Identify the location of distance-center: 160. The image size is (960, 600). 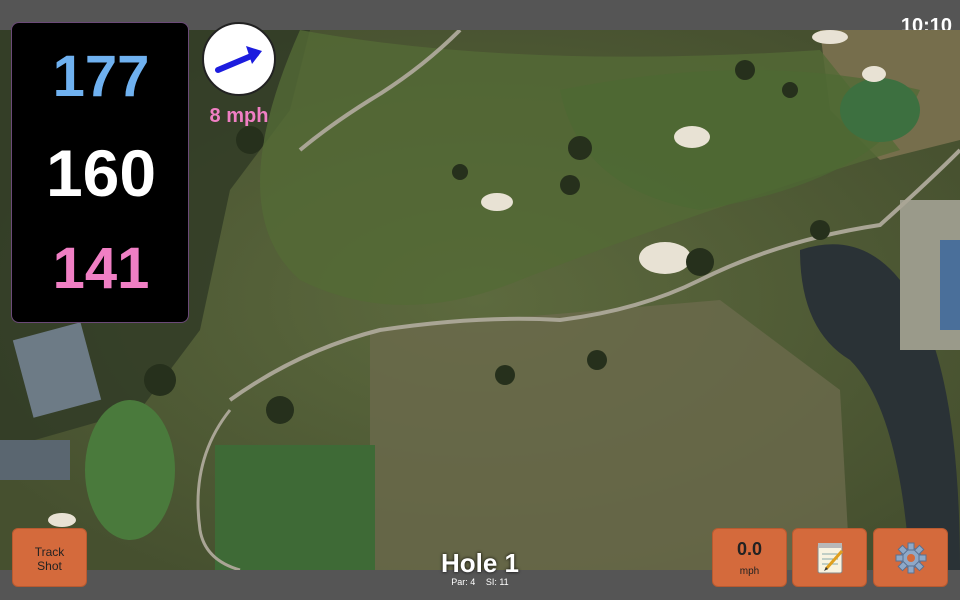
(101, 173).